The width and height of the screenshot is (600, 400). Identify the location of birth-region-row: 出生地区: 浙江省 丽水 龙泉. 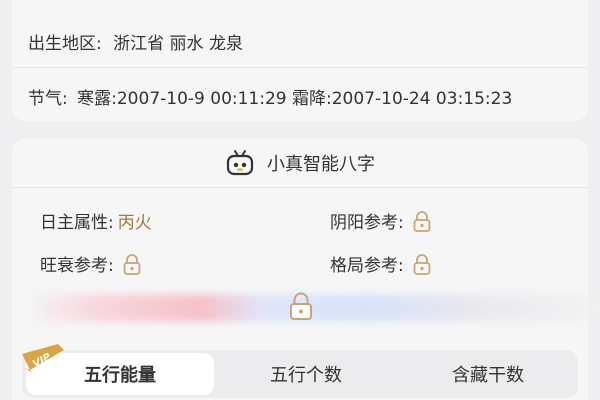
(135, 41).